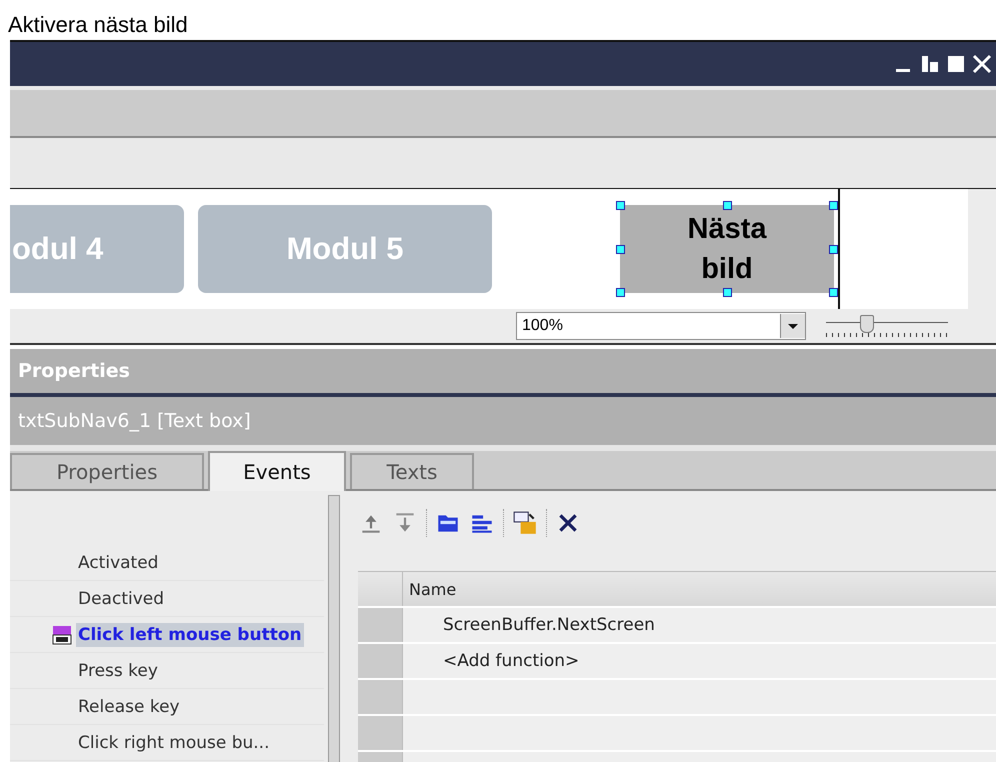  What do you see at coordinates (107, 471) in the screenshot?
I see `tab: Properties` at bounding box center [107, 471].